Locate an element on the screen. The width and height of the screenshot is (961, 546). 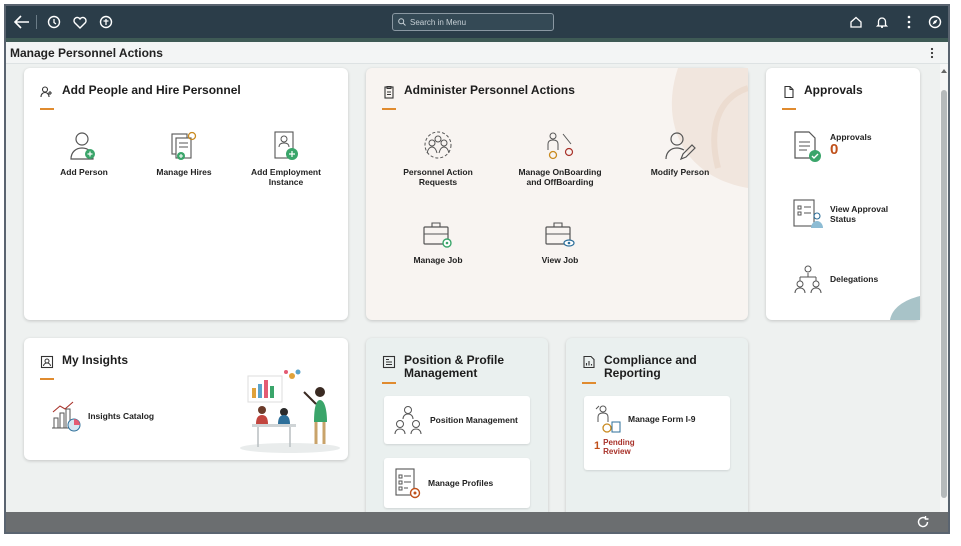
compass-icon is located at coordinates (935, 22).